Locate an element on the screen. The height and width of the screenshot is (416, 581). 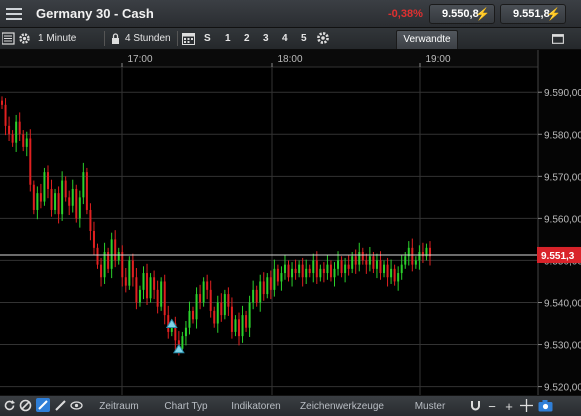
refresh-icon is located at coordinates (9, 405).